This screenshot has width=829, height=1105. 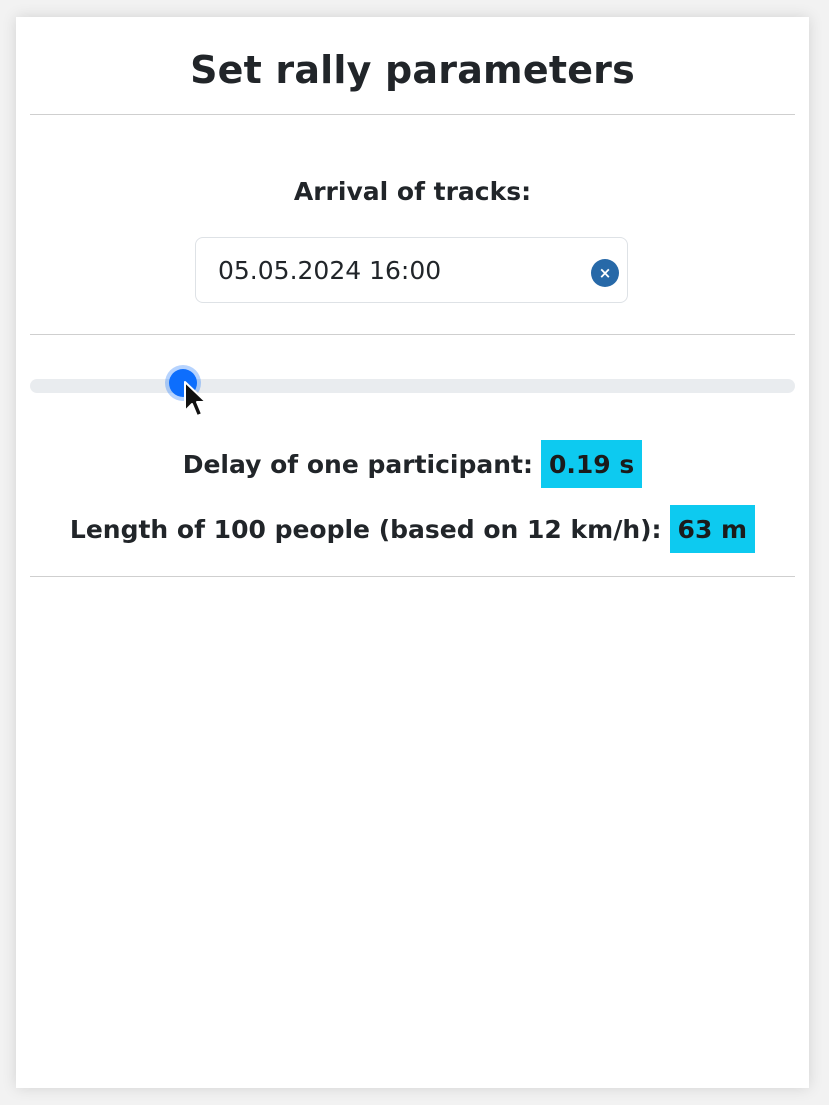 What do you see at coordinates (357, 464) in the screenshot?
I see `delay-label: Delay of one participant:` at bounding box center [357, 464].